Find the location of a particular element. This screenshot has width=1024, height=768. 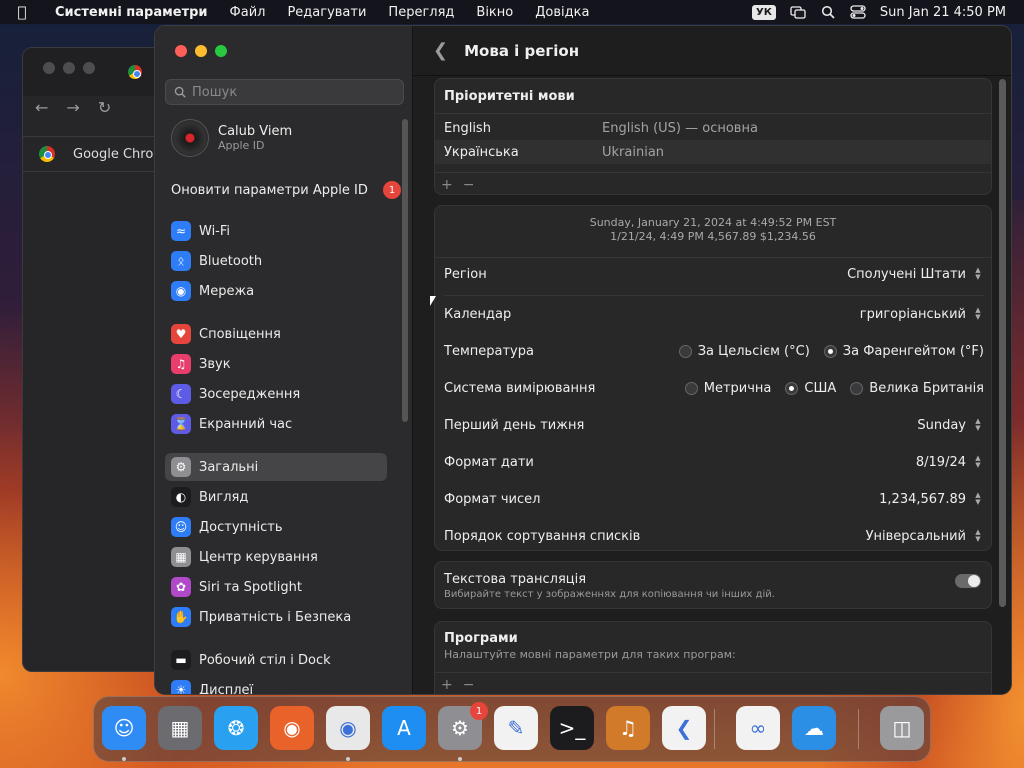

date-format-row: Формат дати 8/19/24 ▲ ▼ is located at coordinates (714, 462).